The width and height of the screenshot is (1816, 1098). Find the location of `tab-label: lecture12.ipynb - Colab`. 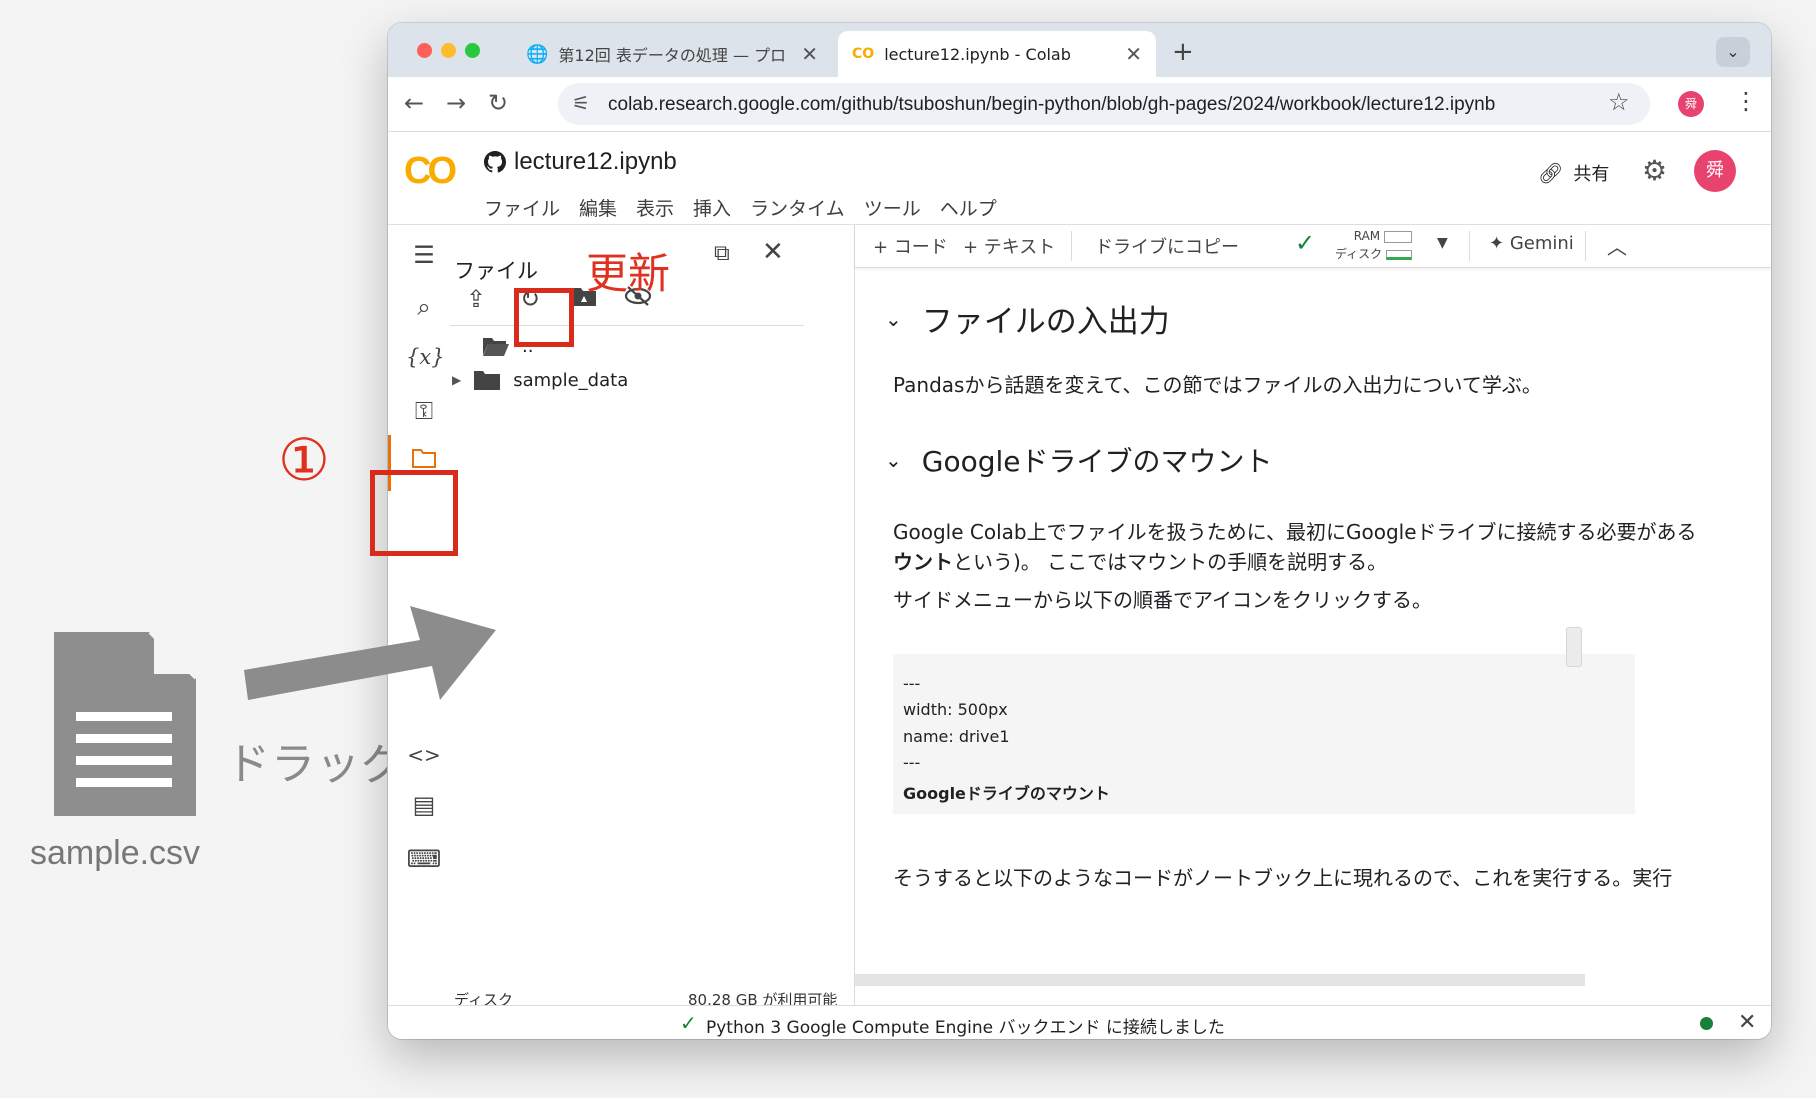

tab-label: lecture12.ipynb - Colab is located at coordinates (977, 54).